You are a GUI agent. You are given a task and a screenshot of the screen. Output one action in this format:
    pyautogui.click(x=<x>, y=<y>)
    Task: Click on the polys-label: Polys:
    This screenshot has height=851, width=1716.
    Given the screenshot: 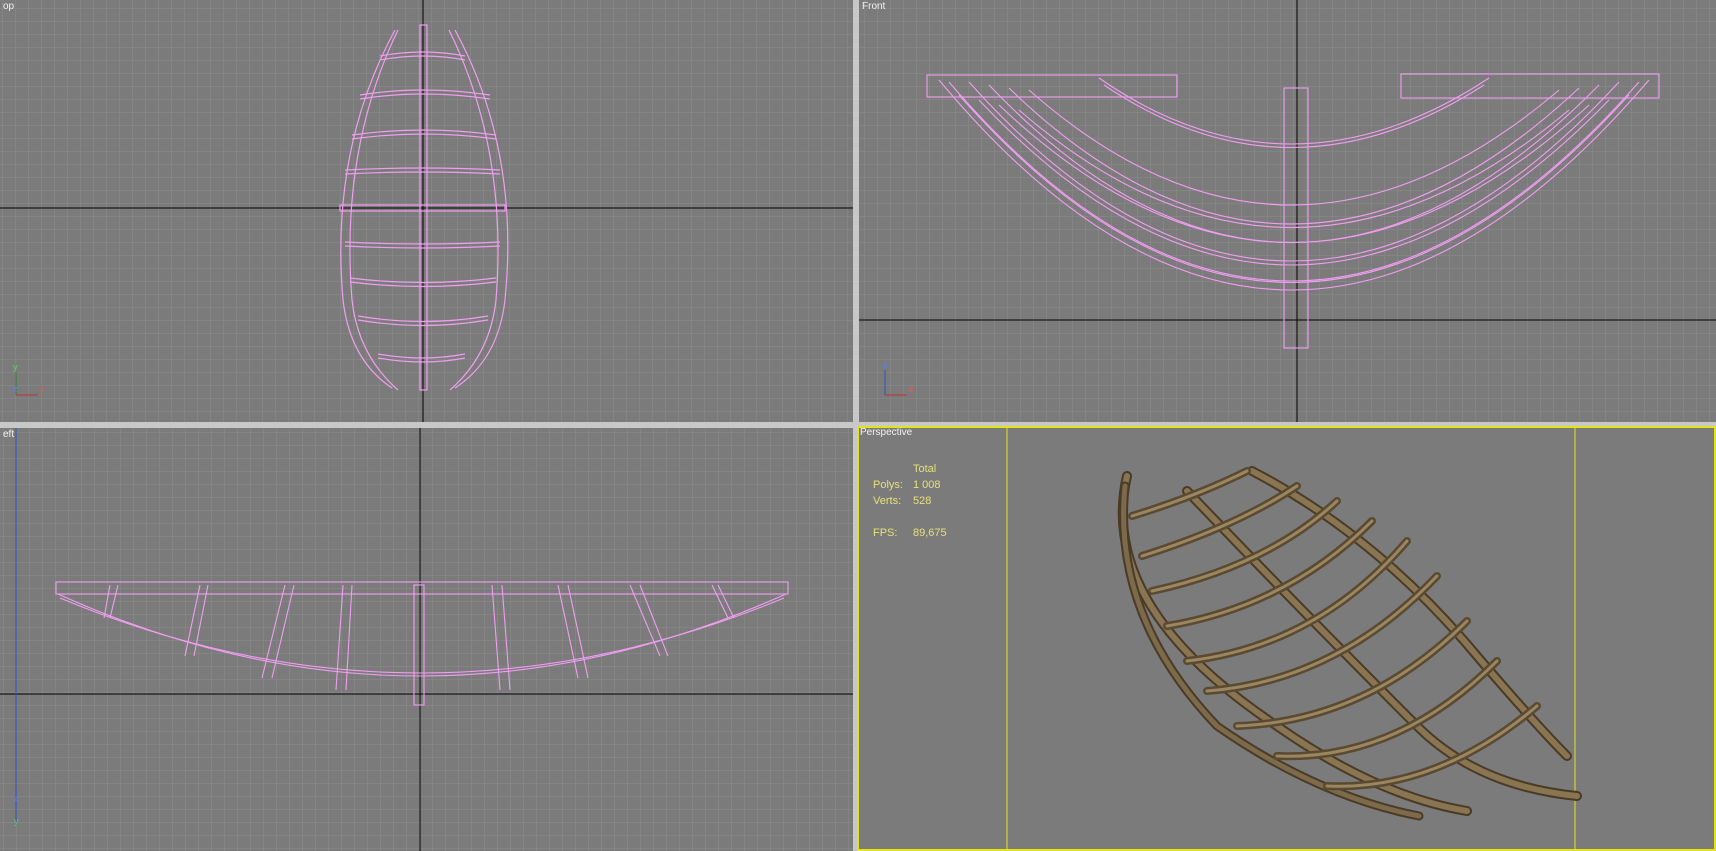 What is the action you would take?
    pyautogui.click(x=888, y=485)
    